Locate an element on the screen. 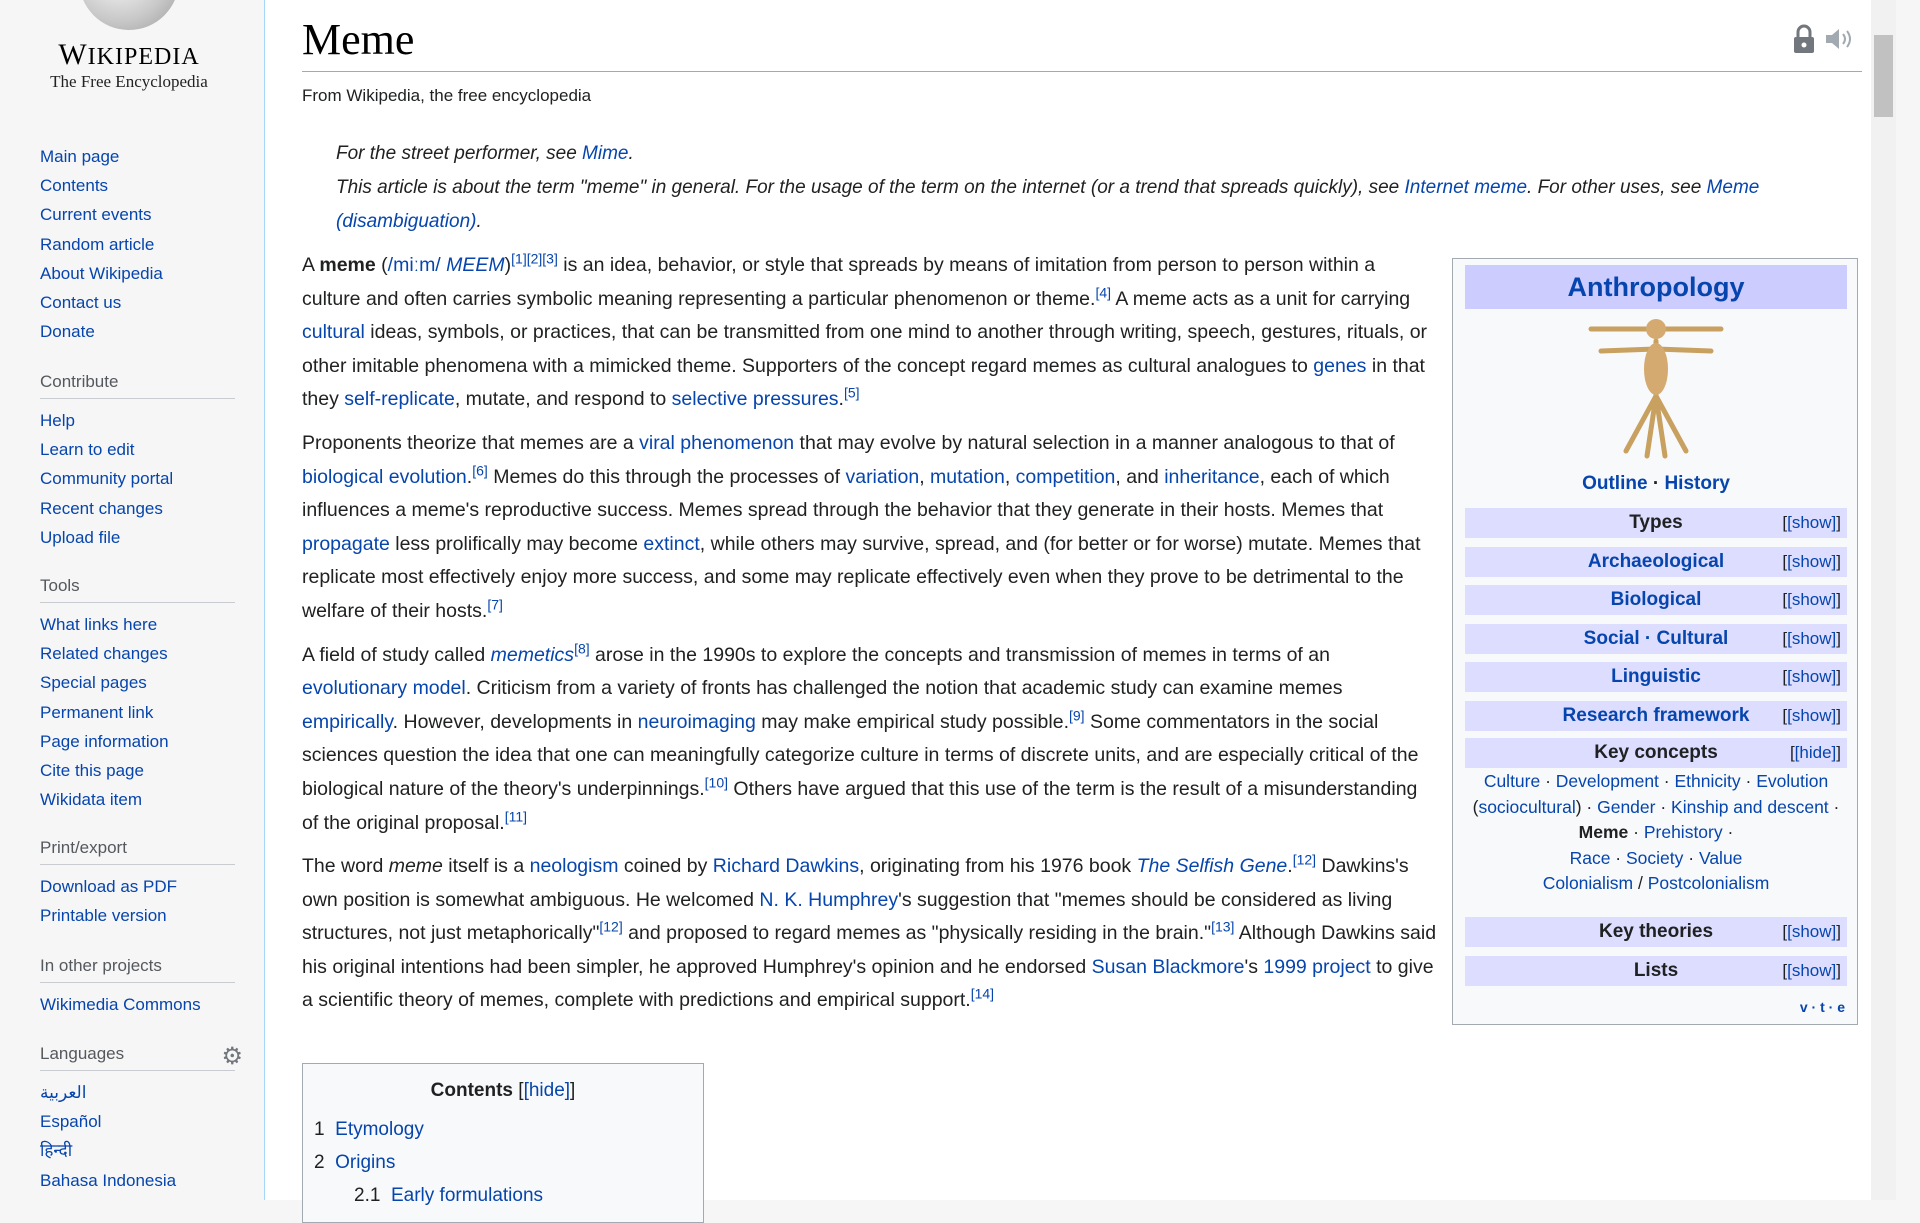  culture-link: Culture is located at coordinates (1512, 781).